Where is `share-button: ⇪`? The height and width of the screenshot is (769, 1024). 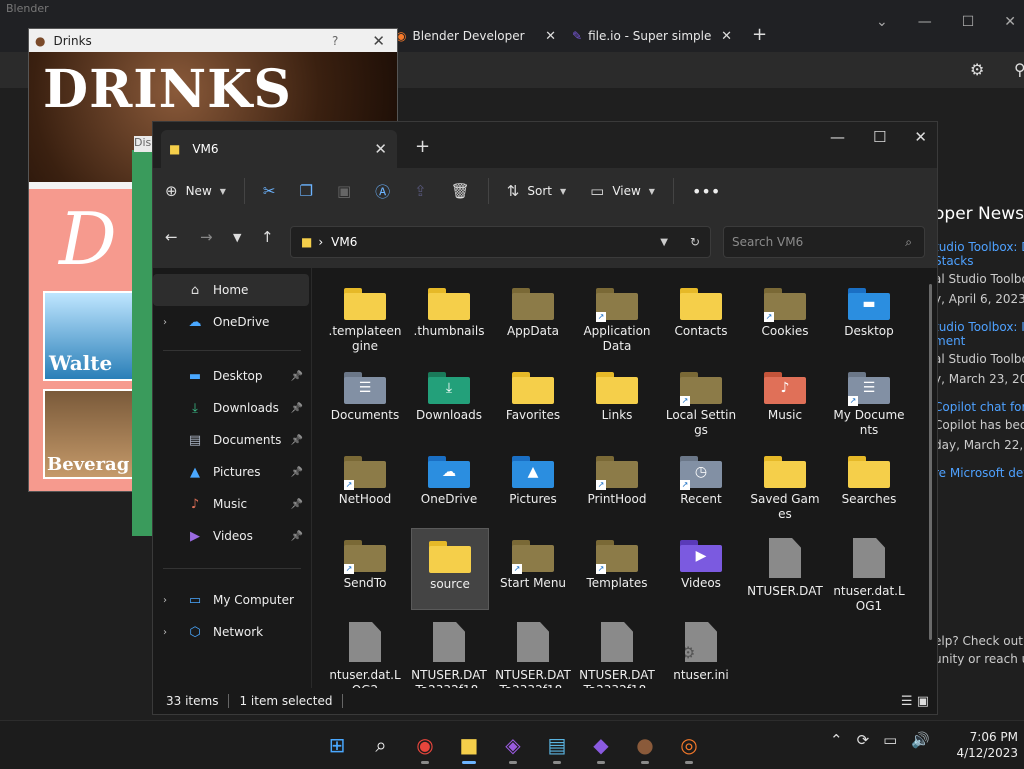
share-button: ⇪ is located at coordinates (420, 191).